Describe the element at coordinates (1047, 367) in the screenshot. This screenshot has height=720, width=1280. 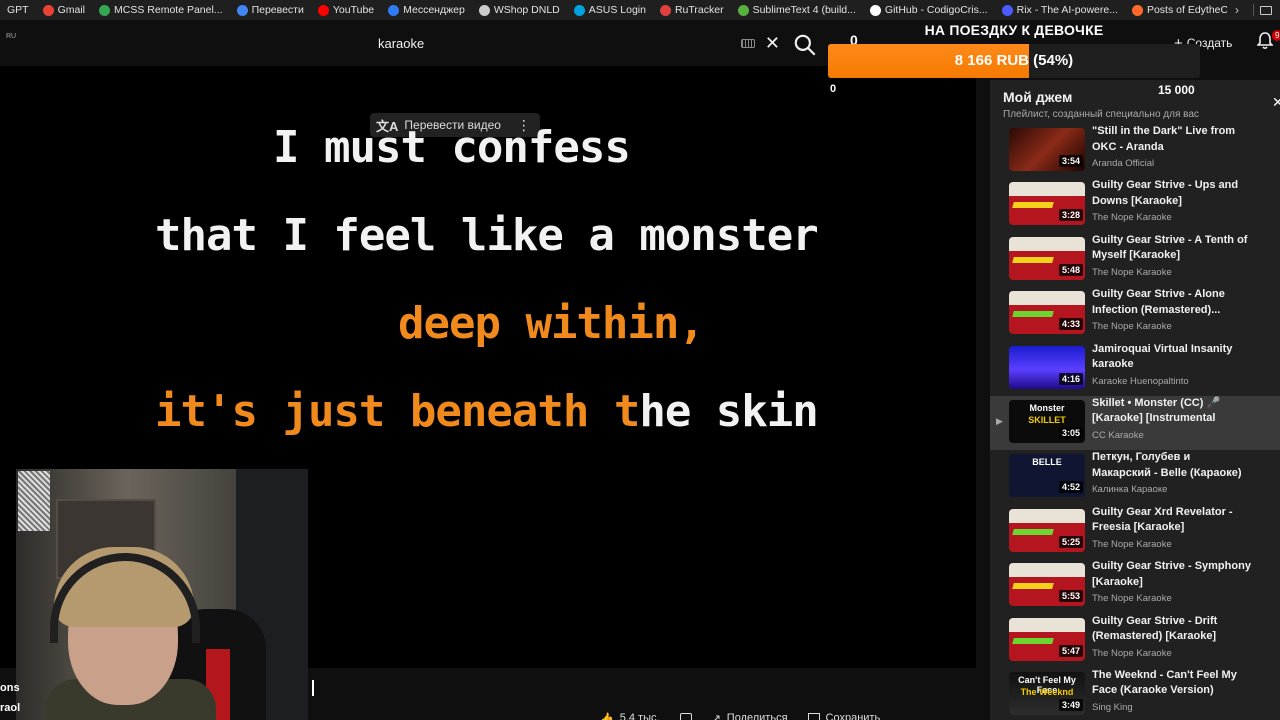
I see `video-thumbnail: 4:16` at that location.